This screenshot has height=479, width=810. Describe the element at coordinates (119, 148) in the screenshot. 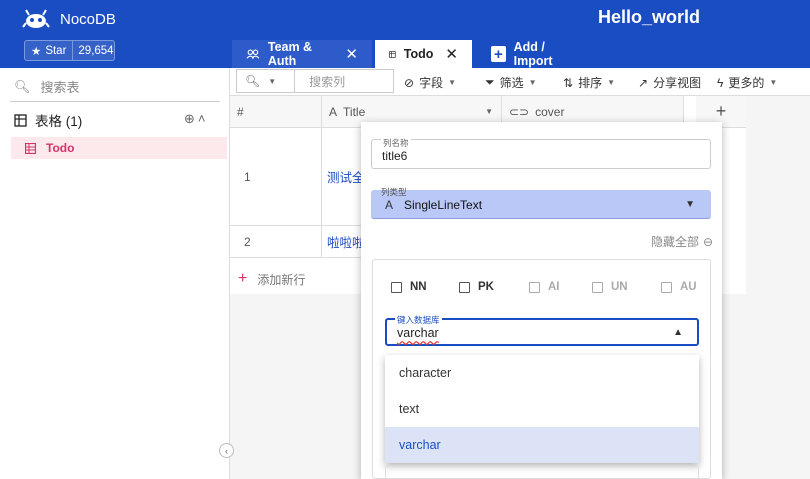

I see `sidebar-item-todo: Todo` at that location.